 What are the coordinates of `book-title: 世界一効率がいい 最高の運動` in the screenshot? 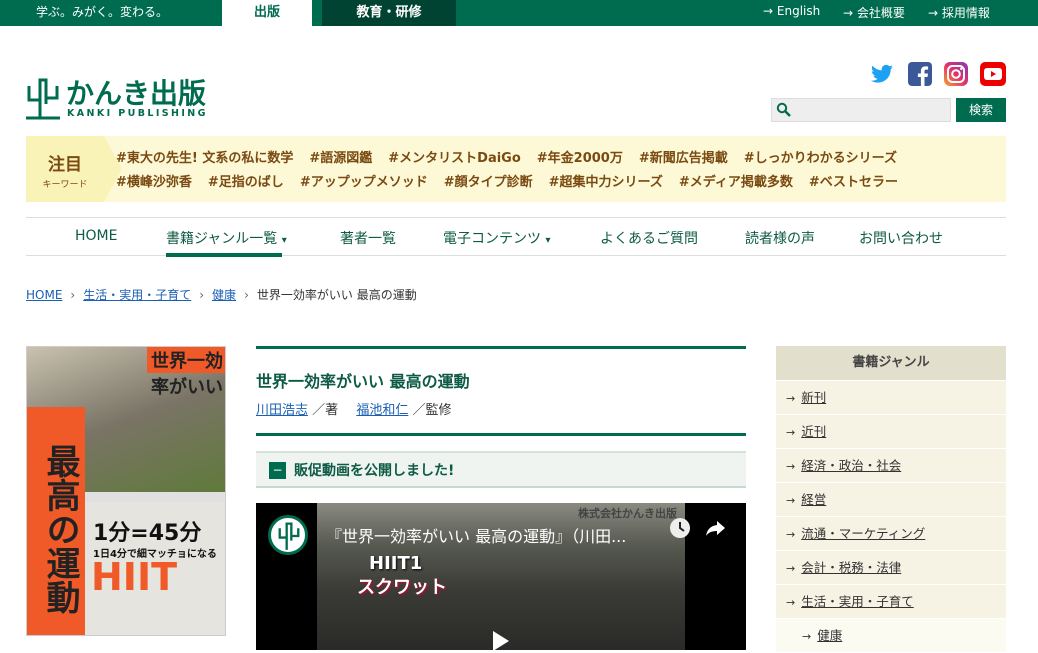 It's located at (363, 381).